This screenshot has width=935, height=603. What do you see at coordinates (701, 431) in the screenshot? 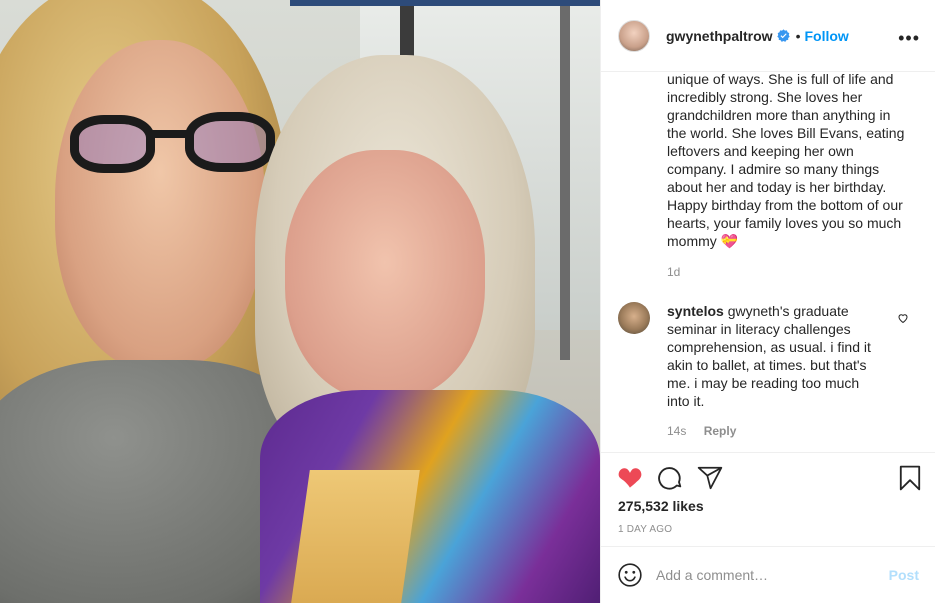
I see `comment-meta: 14s Reply` at bounding box center [701, 431].